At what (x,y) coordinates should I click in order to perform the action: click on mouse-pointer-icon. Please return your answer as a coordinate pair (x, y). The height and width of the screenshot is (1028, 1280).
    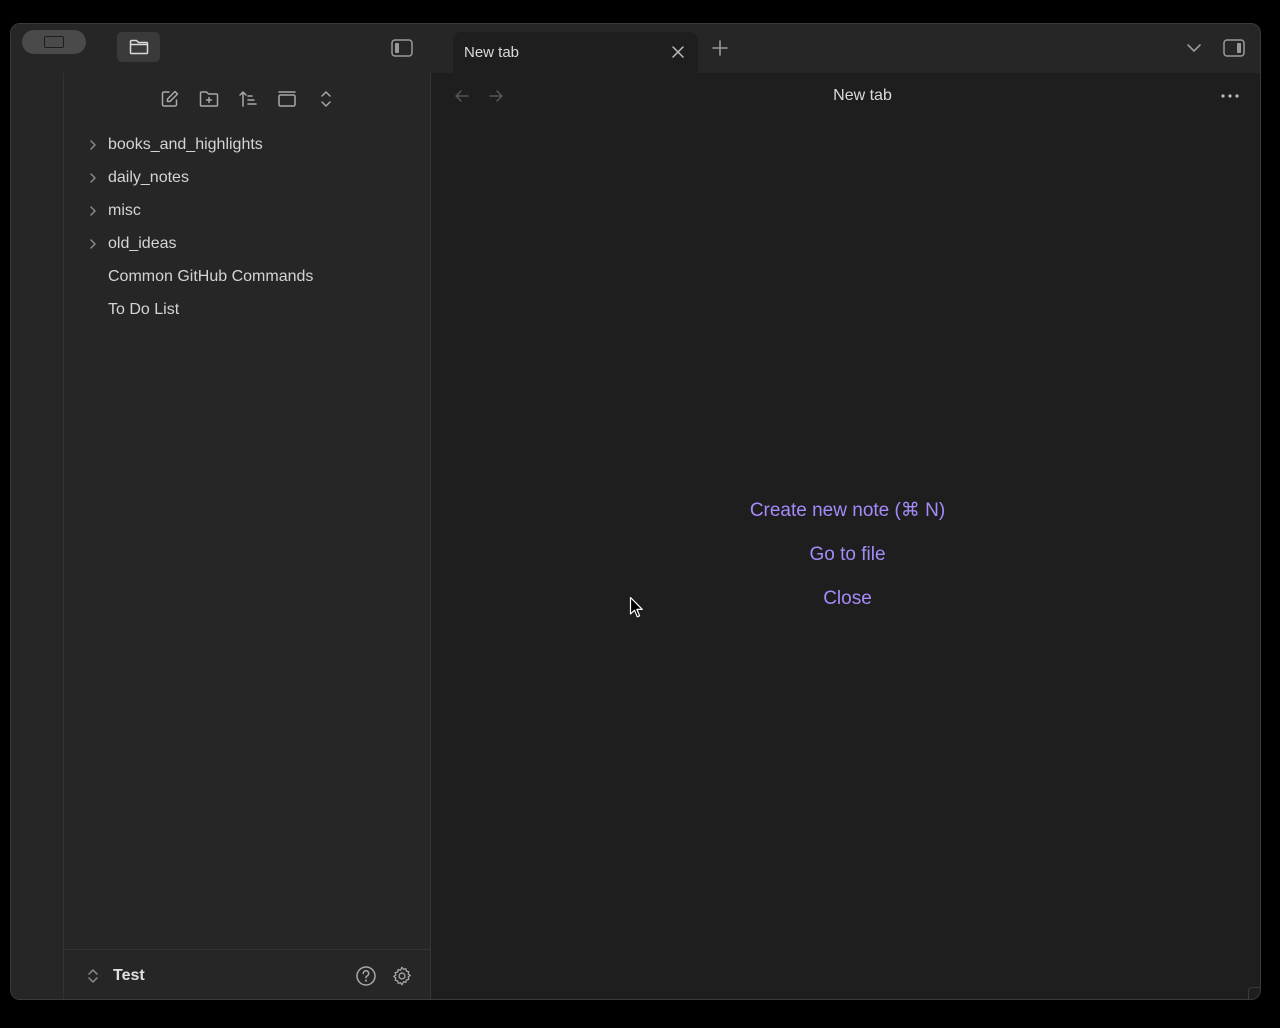
    Looking at the image, I should click on (636, 607).